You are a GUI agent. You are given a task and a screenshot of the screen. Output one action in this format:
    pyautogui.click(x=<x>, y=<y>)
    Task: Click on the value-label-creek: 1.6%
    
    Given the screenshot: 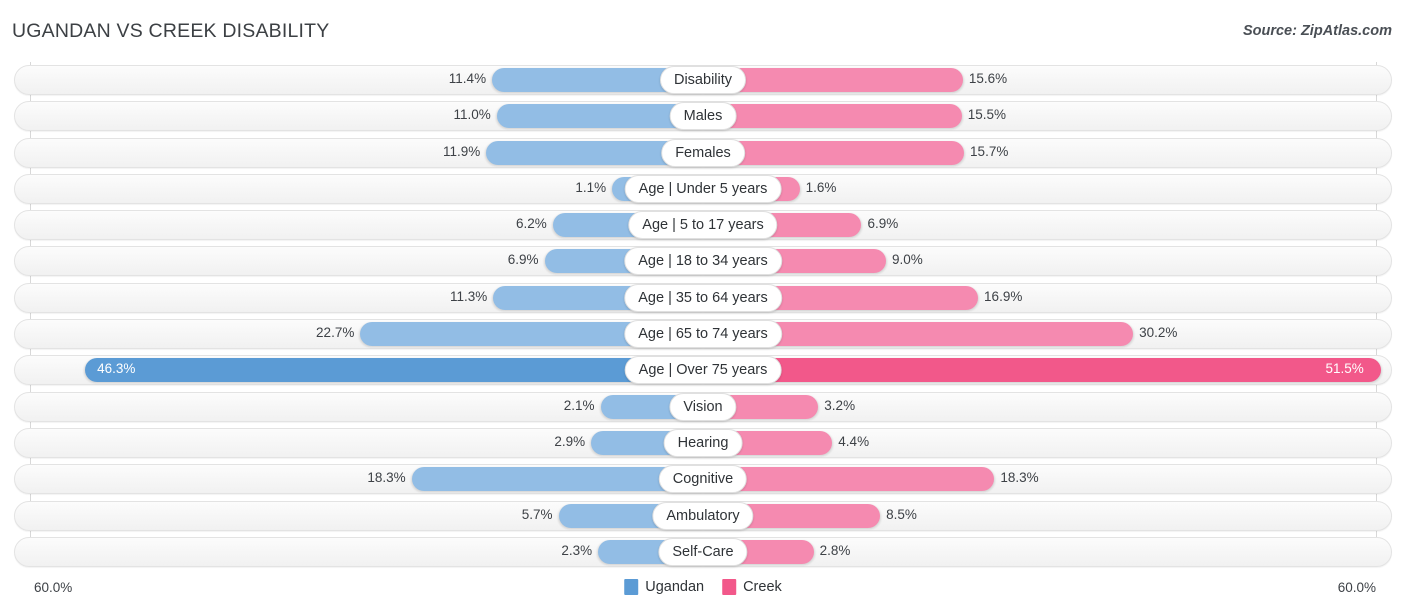 What is the action you would take?
    pyautogui.click(x=821, y=187)
    